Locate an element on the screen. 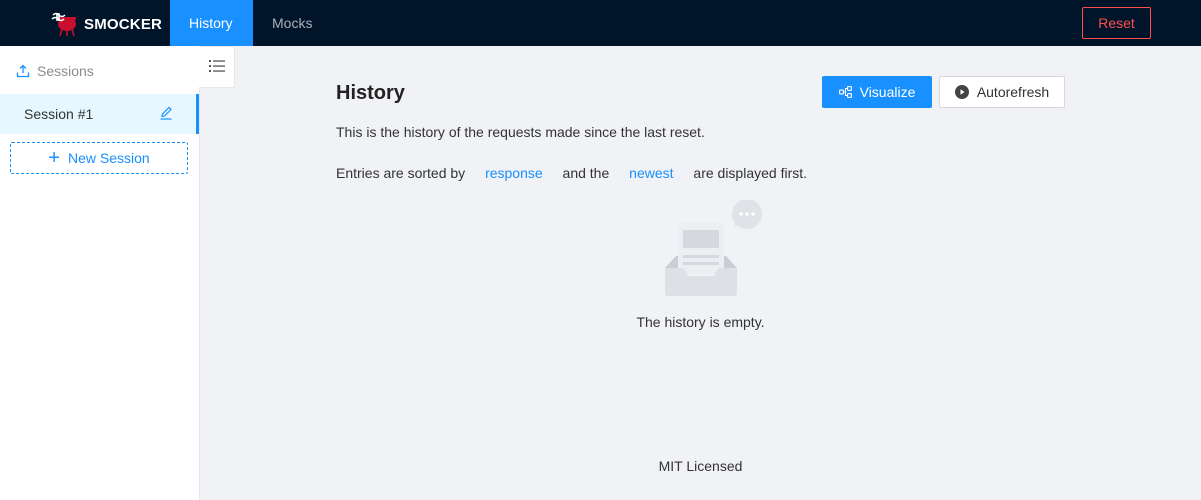 This screenshot has height=500, width=1201. sessions-header: Sessions is located at coordinates (55, 71).